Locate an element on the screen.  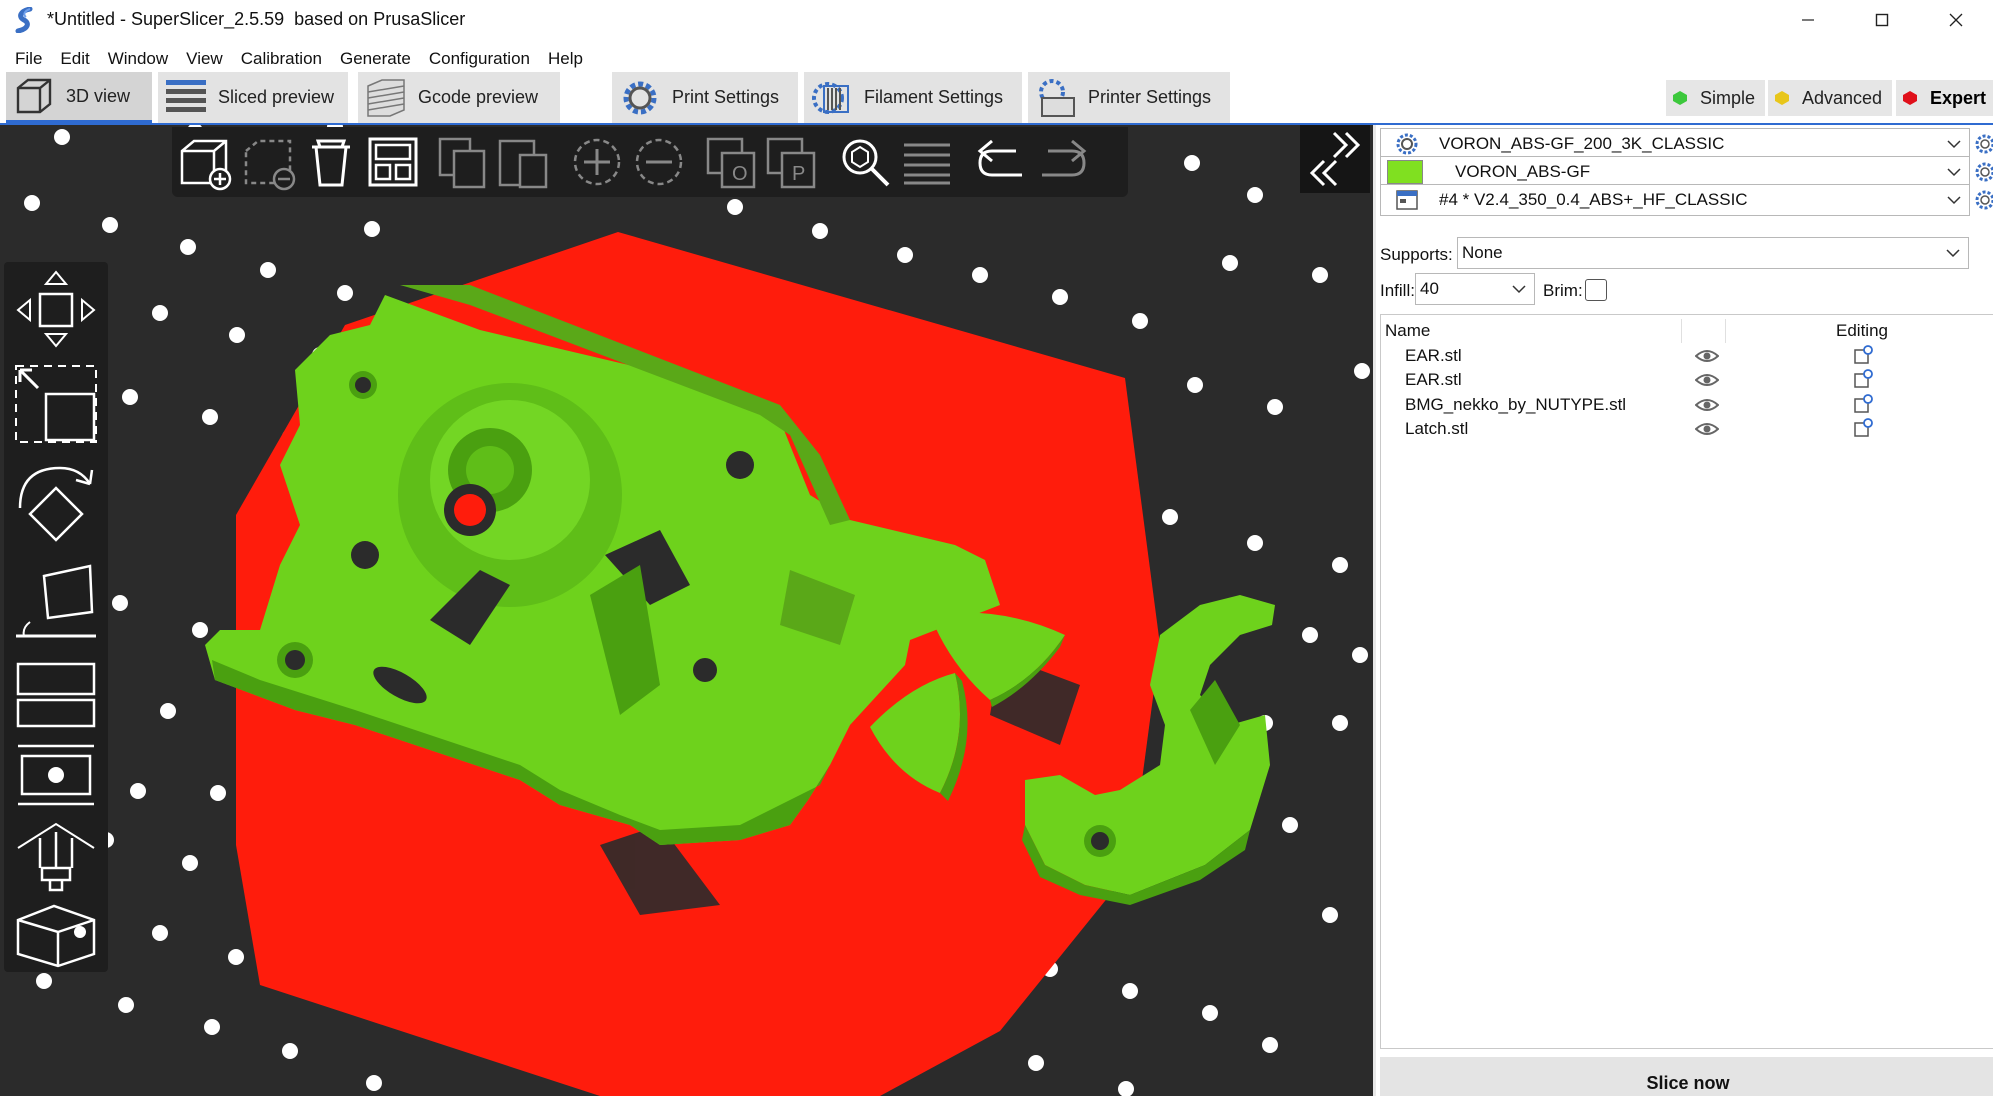
printer-gear-icon is located at coordinates (1057, 97).